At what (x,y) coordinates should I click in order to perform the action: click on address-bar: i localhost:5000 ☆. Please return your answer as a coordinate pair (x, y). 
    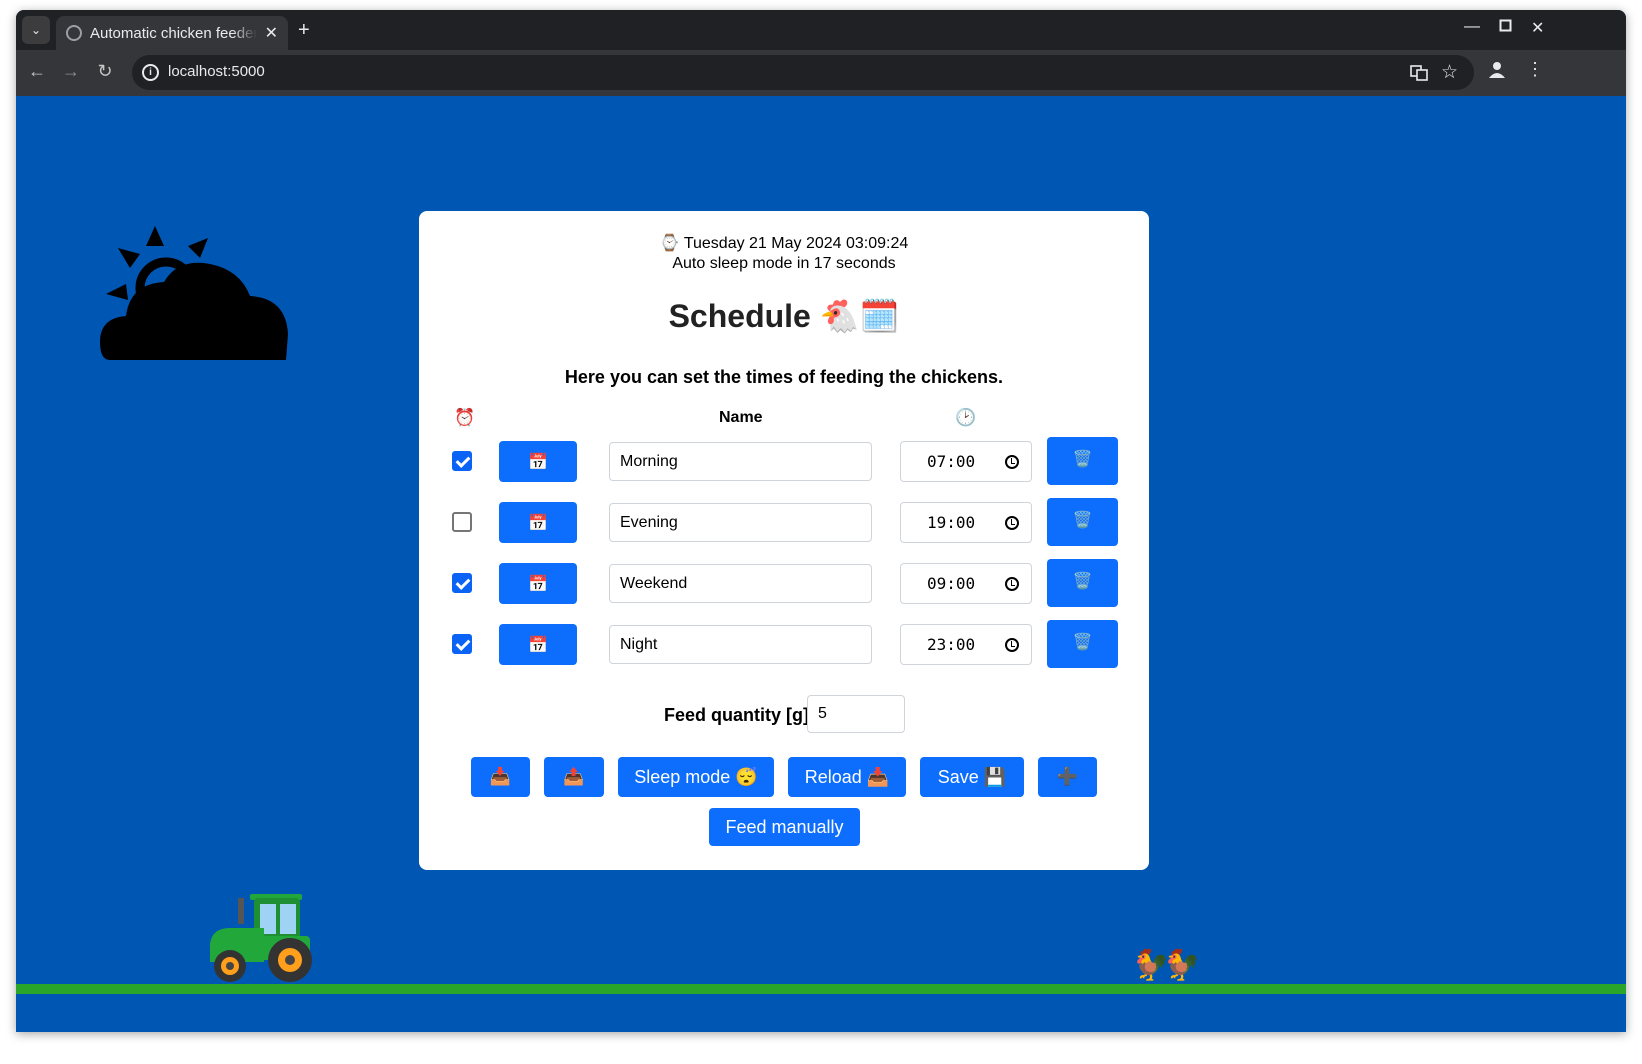
    Looking at the image, I should click on (803, 72).